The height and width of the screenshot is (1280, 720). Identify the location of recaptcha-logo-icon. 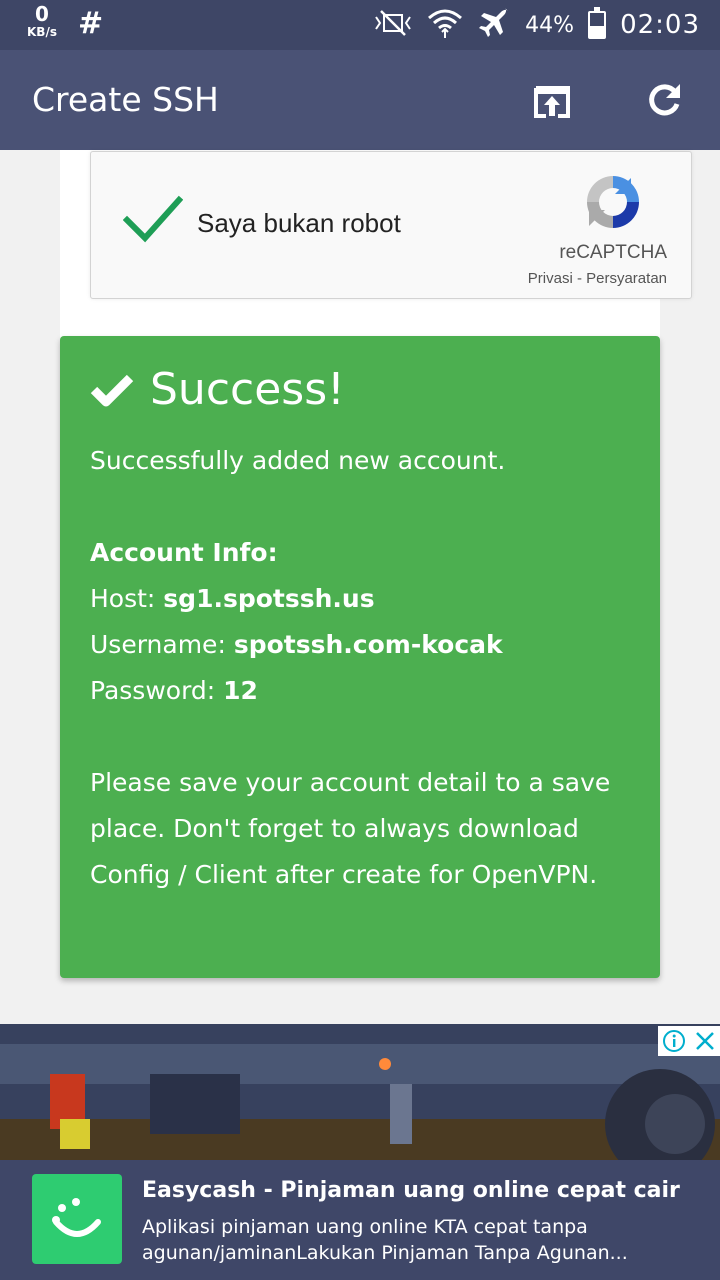
(613, 204).